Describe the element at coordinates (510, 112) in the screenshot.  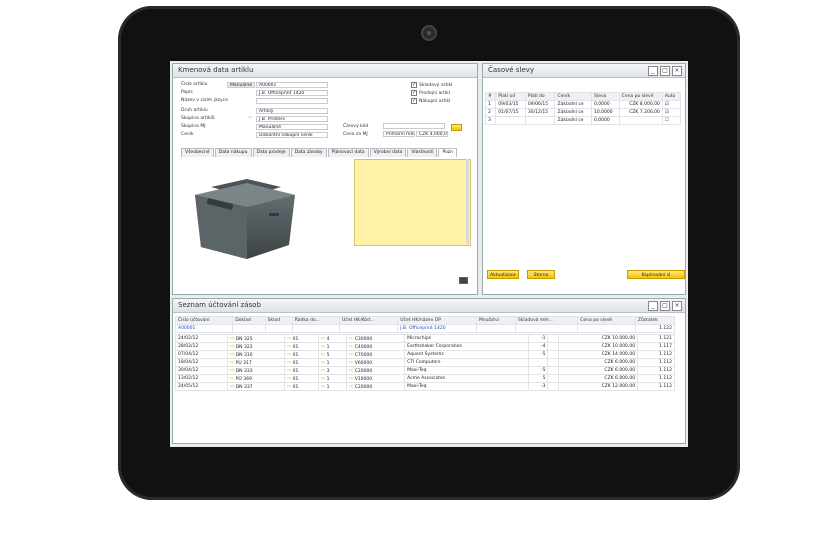
I see `valid-from-cell: 01/07/15` at that location.